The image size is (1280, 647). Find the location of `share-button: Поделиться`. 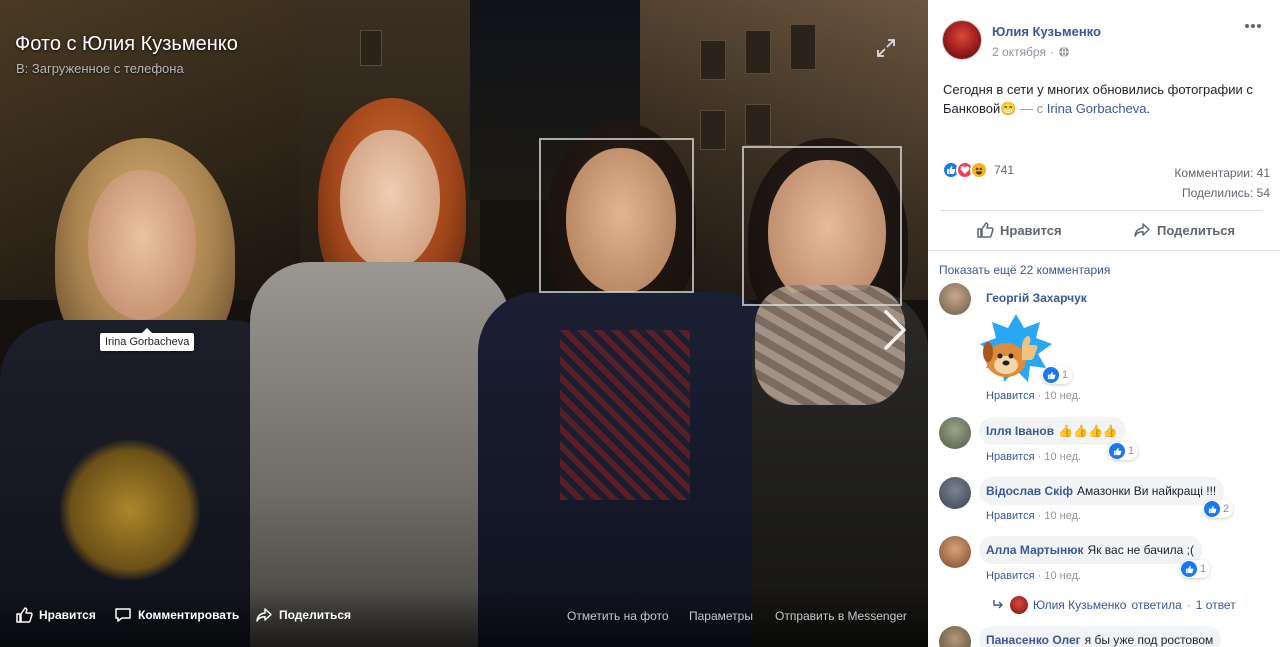

share-button: Поделиться is located at coordinates (1184, 230).